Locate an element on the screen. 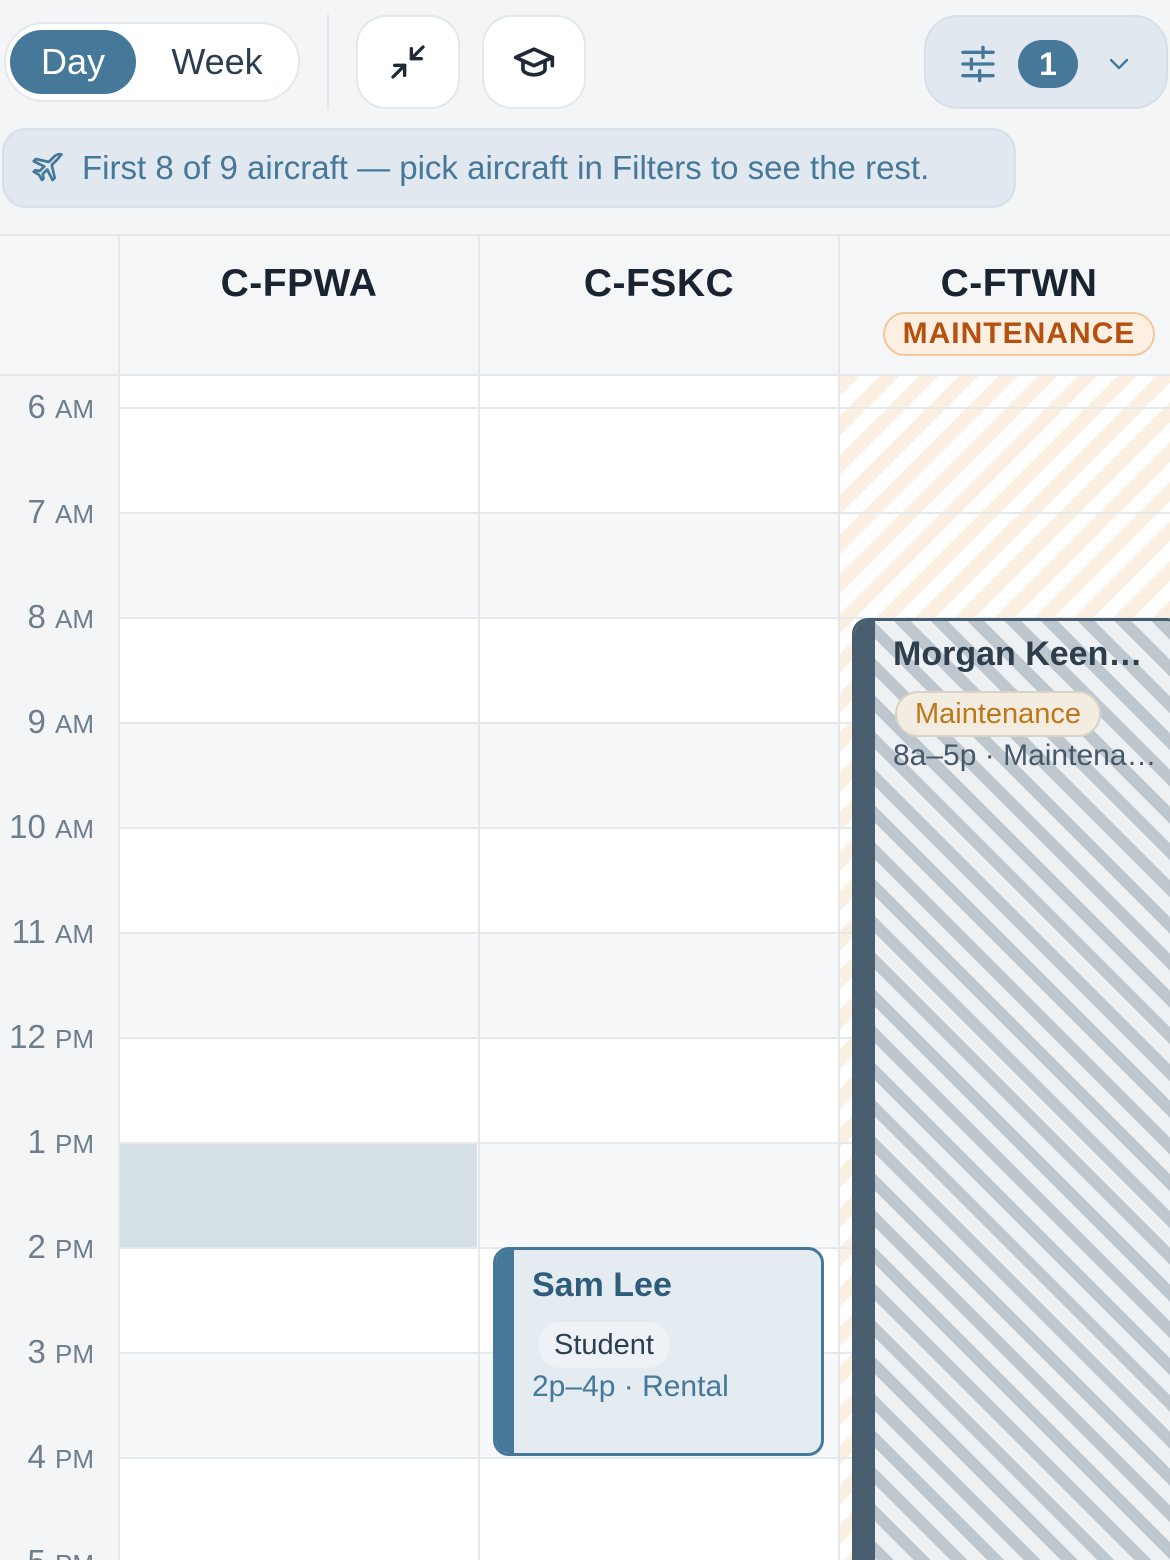  filter-count-badge: 1 is located at coordinates (1048, 64).